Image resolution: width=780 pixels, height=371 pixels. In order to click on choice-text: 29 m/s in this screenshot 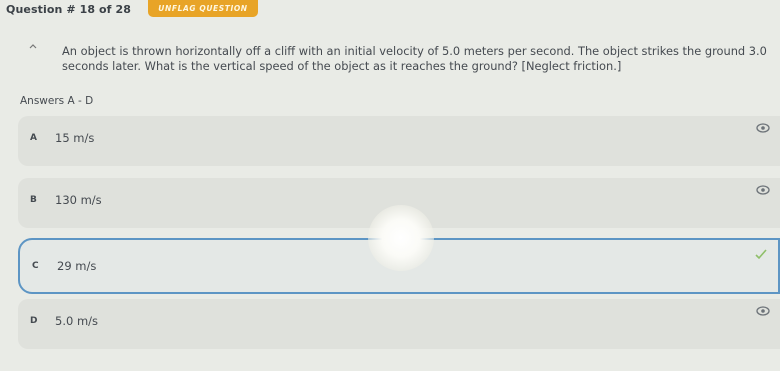, I will do `click(77, 266)`.